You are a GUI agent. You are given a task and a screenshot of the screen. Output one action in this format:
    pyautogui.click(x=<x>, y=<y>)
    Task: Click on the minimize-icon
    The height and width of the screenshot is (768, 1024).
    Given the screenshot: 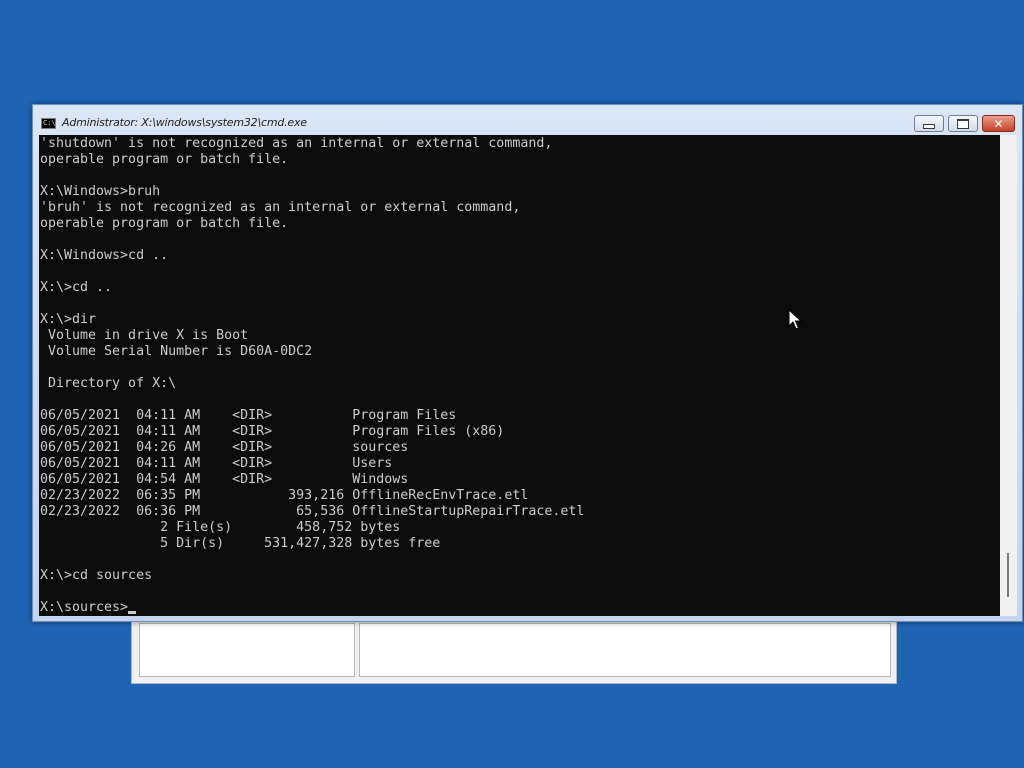 What is the action you would take?
    pyautogui.click(x=929, y=126)
    